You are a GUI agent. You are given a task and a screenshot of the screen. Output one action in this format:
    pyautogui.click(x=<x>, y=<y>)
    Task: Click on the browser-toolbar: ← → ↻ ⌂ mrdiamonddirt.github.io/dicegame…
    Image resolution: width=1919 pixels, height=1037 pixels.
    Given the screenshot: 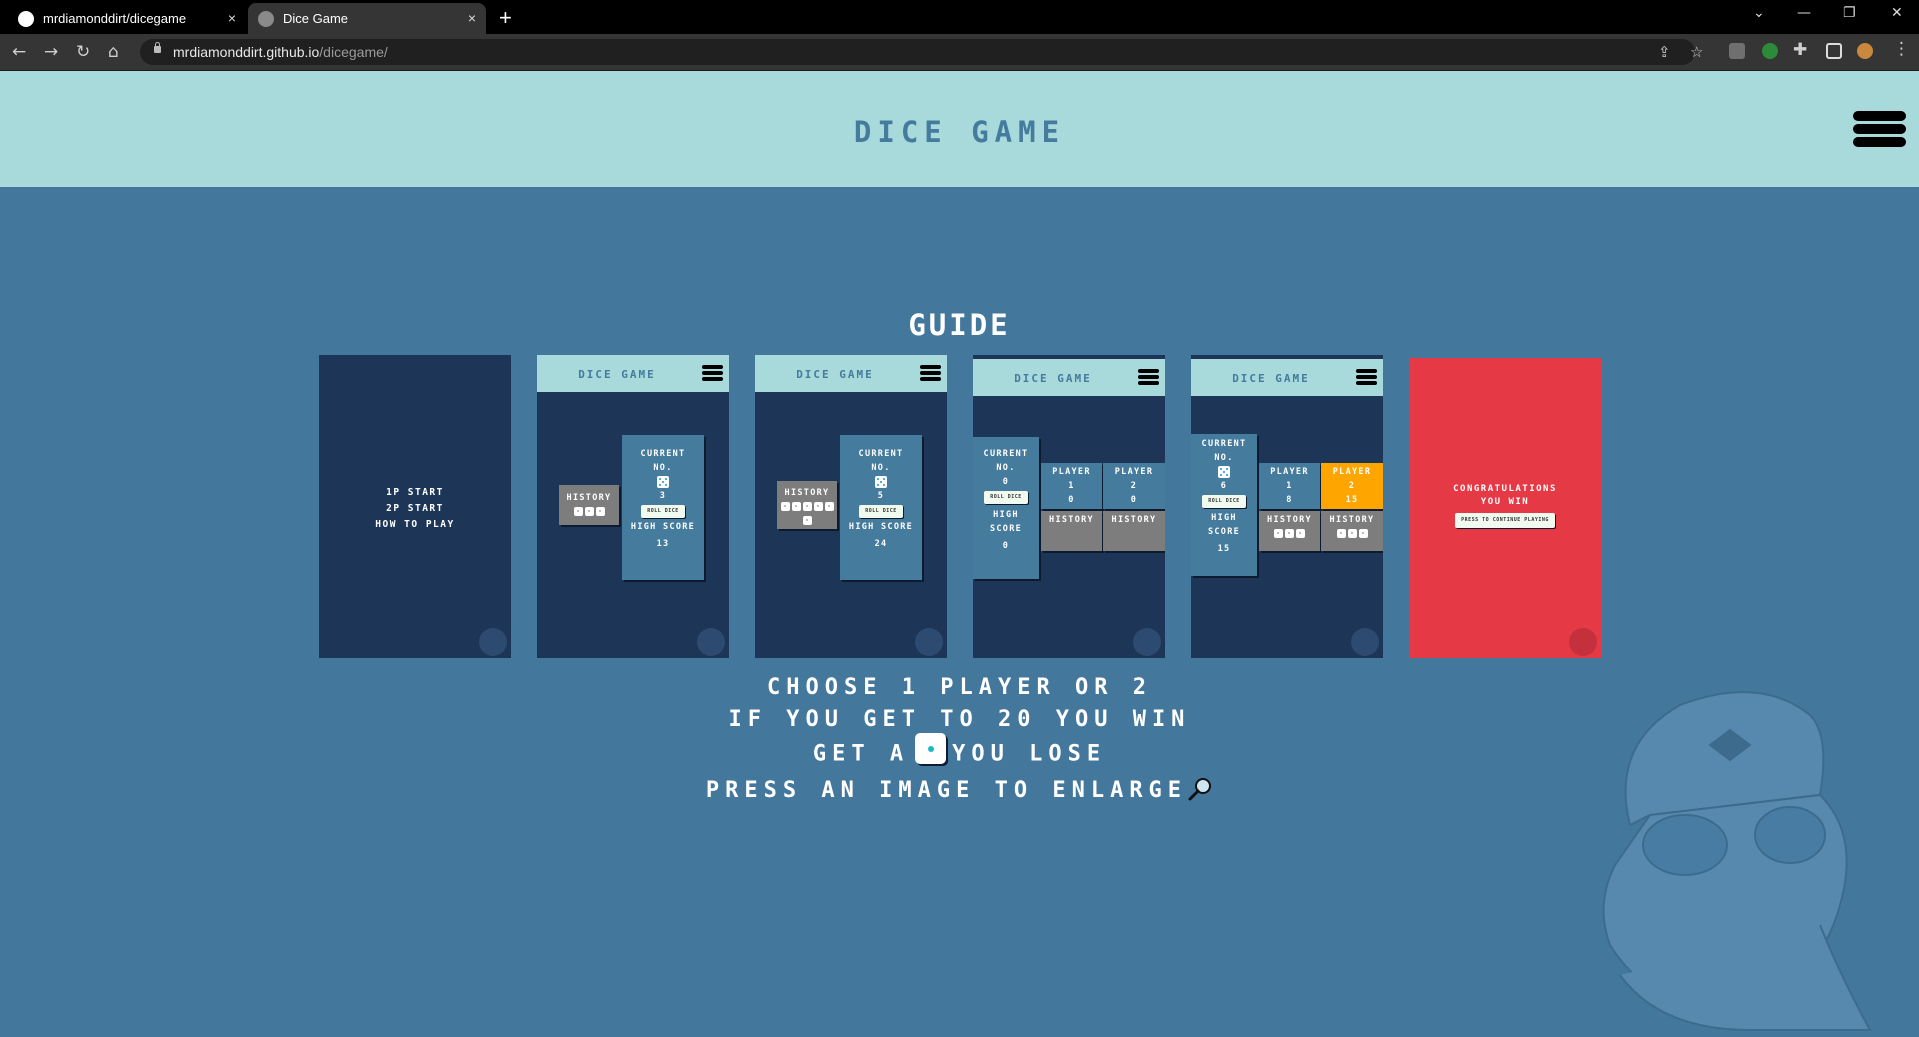 What is the action you would take?
    pyautogui.click(x=959, y=52)
    